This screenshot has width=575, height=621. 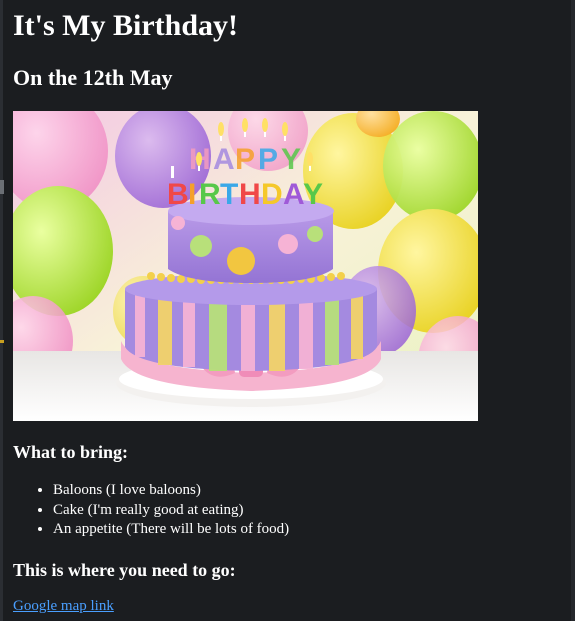 What do you see at coordinates (192, 194) in the screenshot?
I see `svg-text: I` at bounding box center [192, 194].